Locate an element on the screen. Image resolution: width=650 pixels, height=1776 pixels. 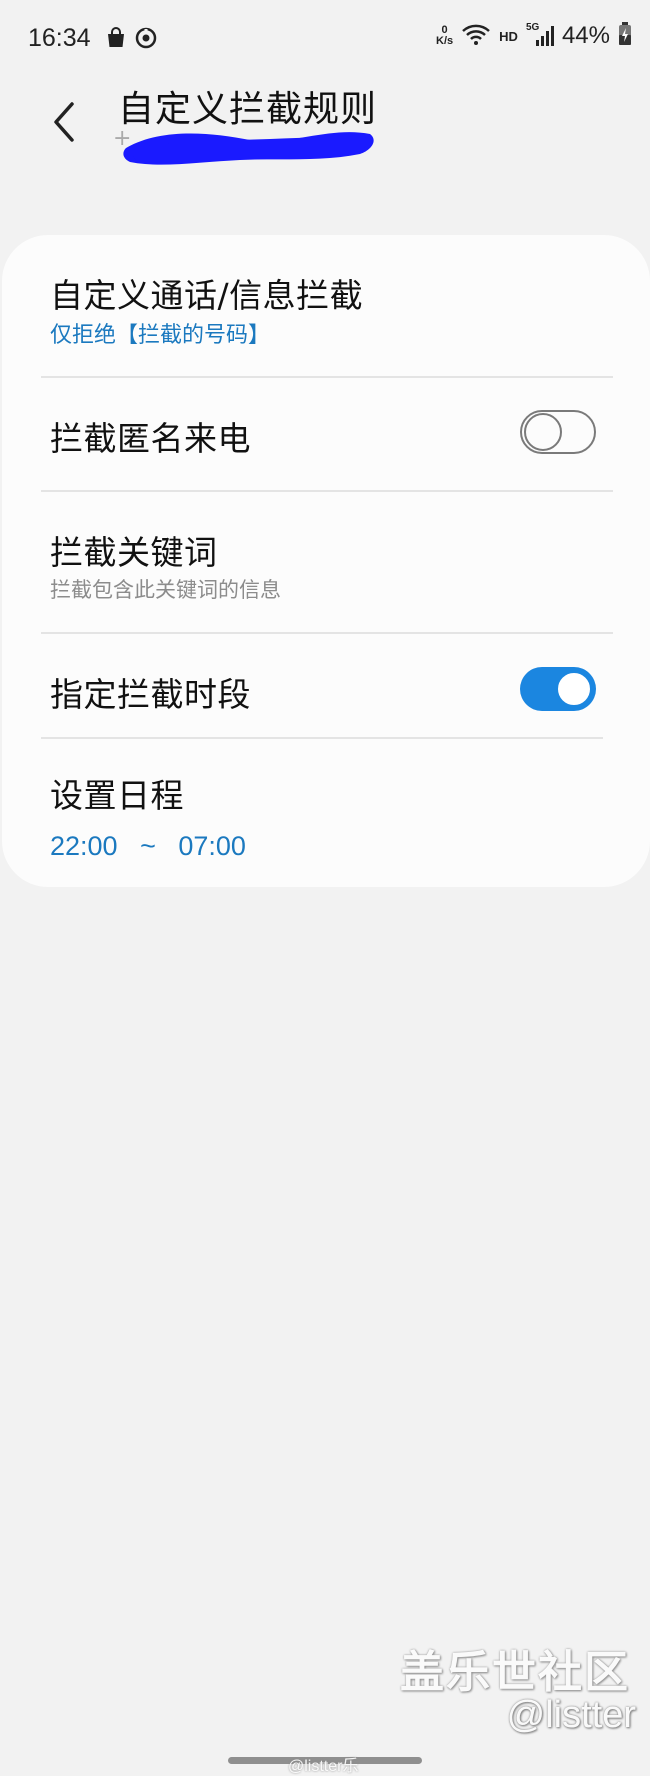
chevron-left-icon is located at coordinates (64, 122).